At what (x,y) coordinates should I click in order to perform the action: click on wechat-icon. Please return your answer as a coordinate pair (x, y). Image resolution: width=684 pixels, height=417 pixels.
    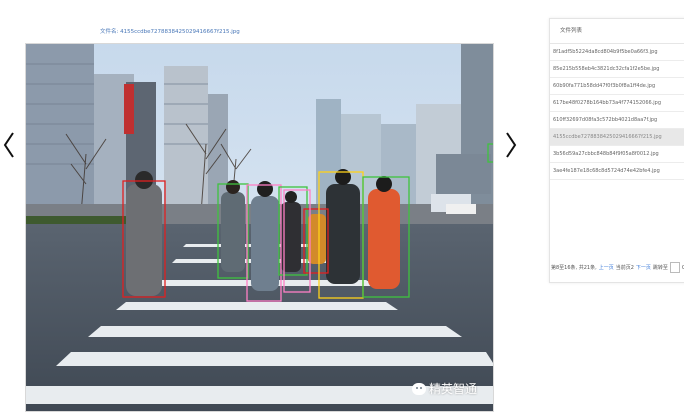
    Looking at the image, I should click on (418, 388).